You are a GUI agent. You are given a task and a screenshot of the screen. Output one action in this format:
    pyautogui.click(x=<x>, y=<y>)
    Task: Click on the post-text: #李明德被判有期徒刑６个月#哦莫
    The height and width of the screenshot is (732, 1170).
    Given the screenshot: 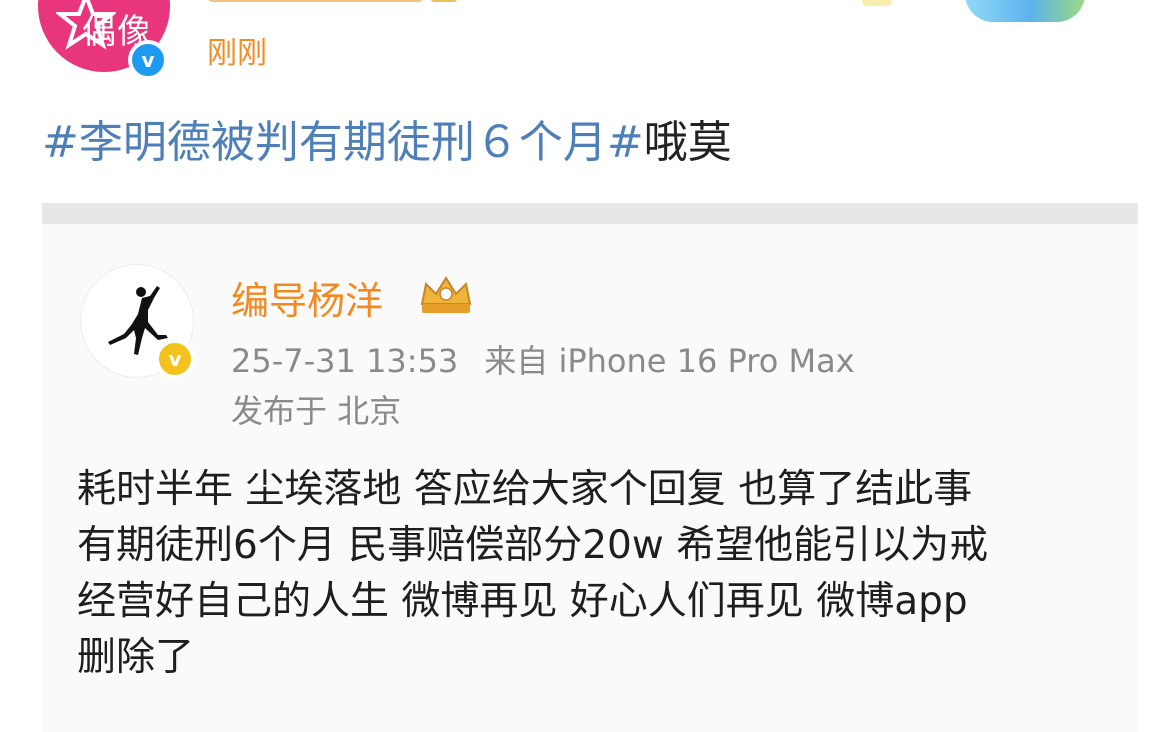 What is the action you would take?
    pyautogui.click(x=387, y=138)
    